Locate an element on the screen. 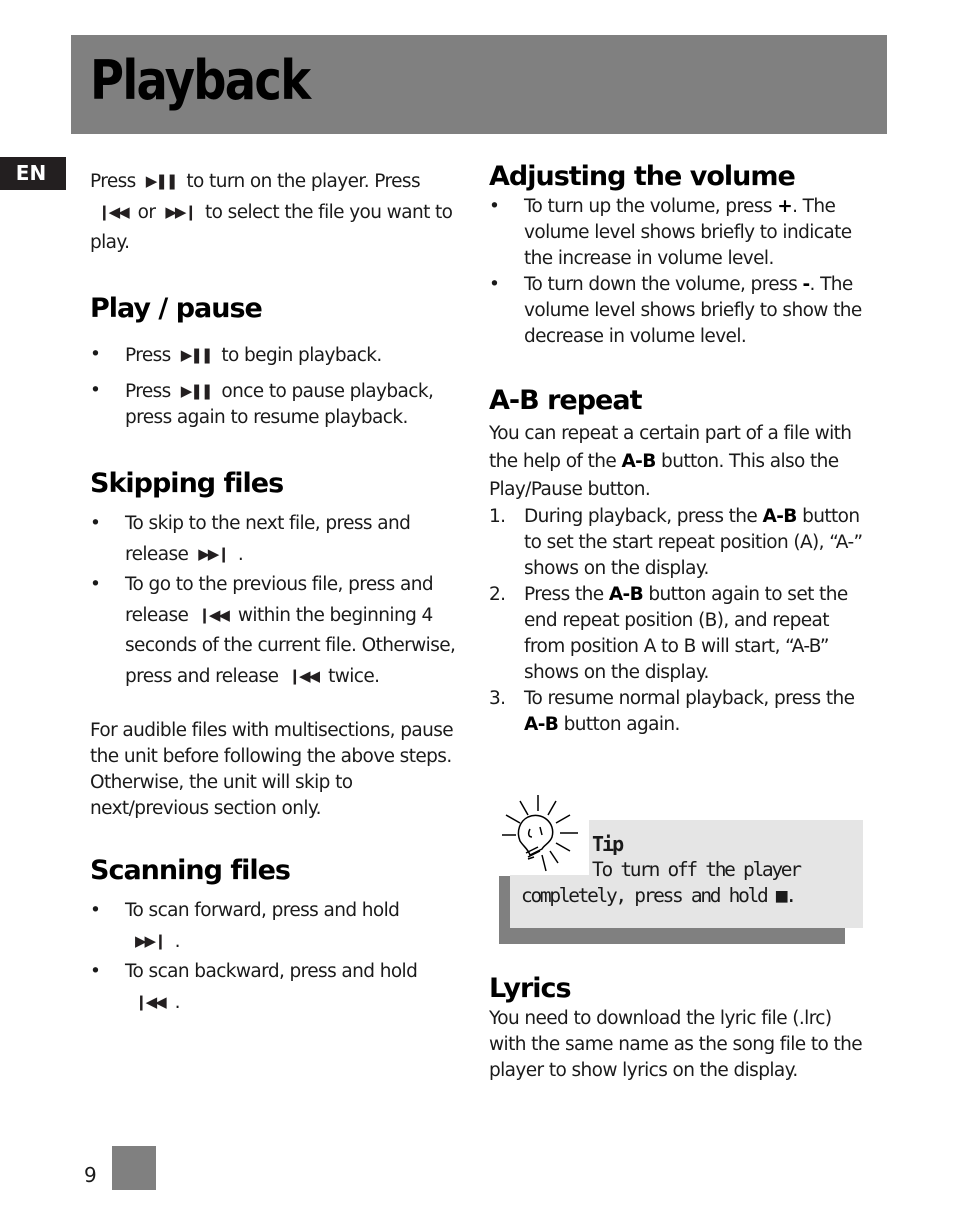 Image resolution: width=954 pixels, height=1215 pixels. page-number: 9 is located at coordinates (90, 1175).